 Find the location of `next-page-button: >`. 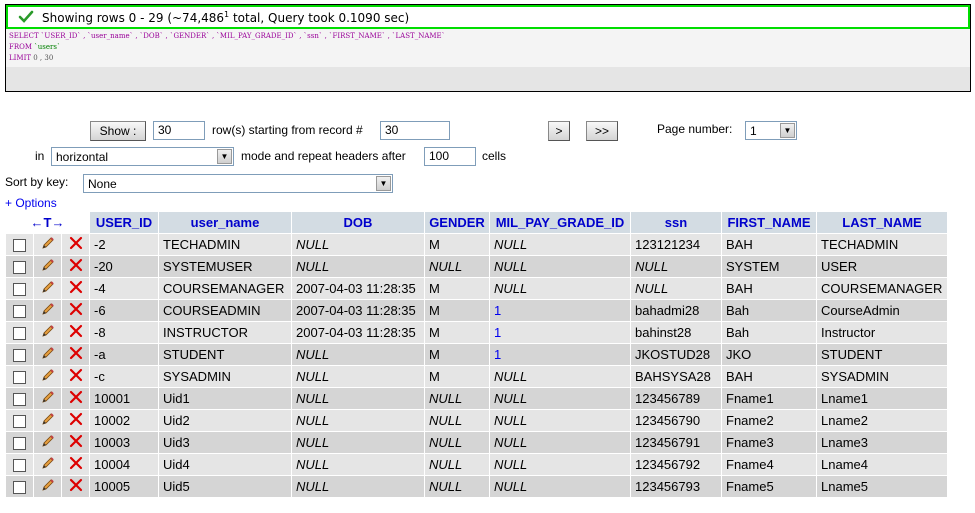

next-page-button: > is located at coordinates (559, 131).